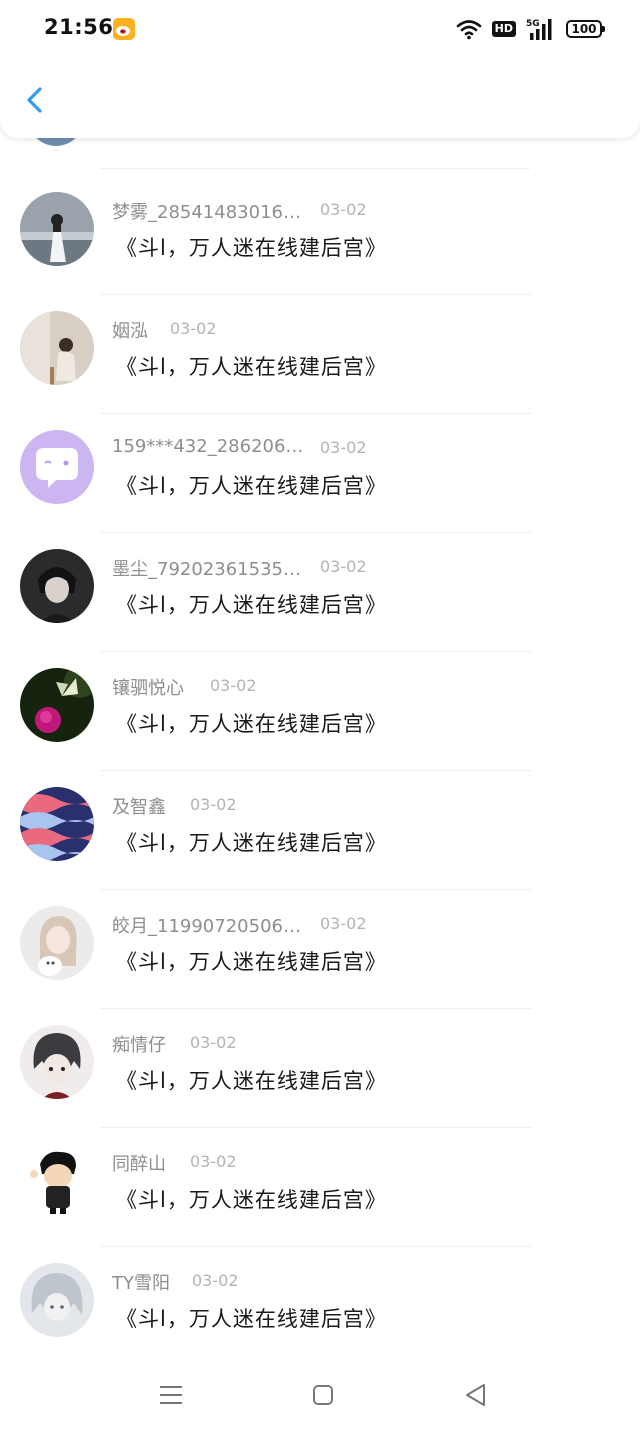 The width and height of the screenshot is (640, 1433). What do you see at coordinates (320, 830) in the screenshot?
I see `comment-row: 及智鑫 03-02 《斗l，万人迷在线建后宫》` at bounding box center [320, 830].